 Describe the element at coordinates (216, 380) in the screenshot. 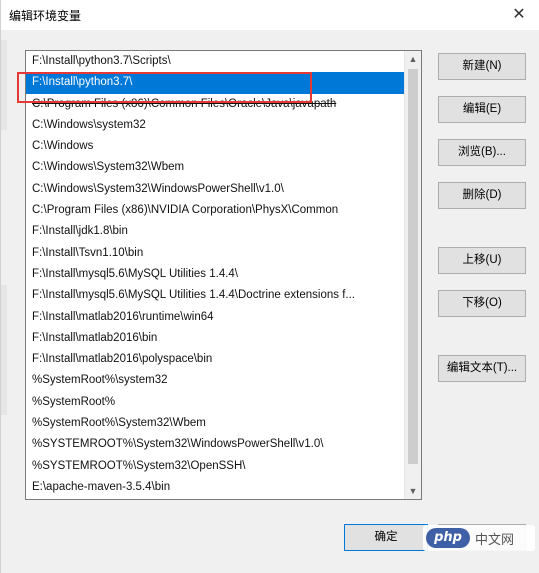

I see `path-list-item: %SystemRoot%\system32` at that location.